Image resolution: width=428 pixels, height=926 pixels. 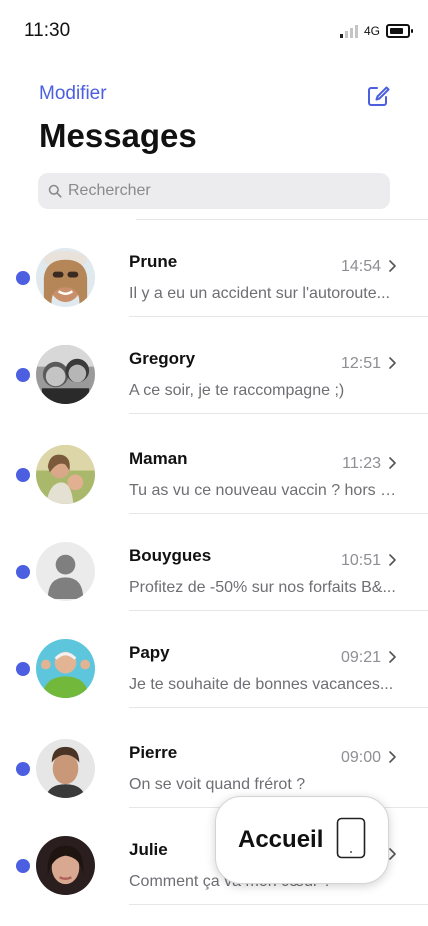 I want to click on message-time: 09:21, so click(x=360, y=657).